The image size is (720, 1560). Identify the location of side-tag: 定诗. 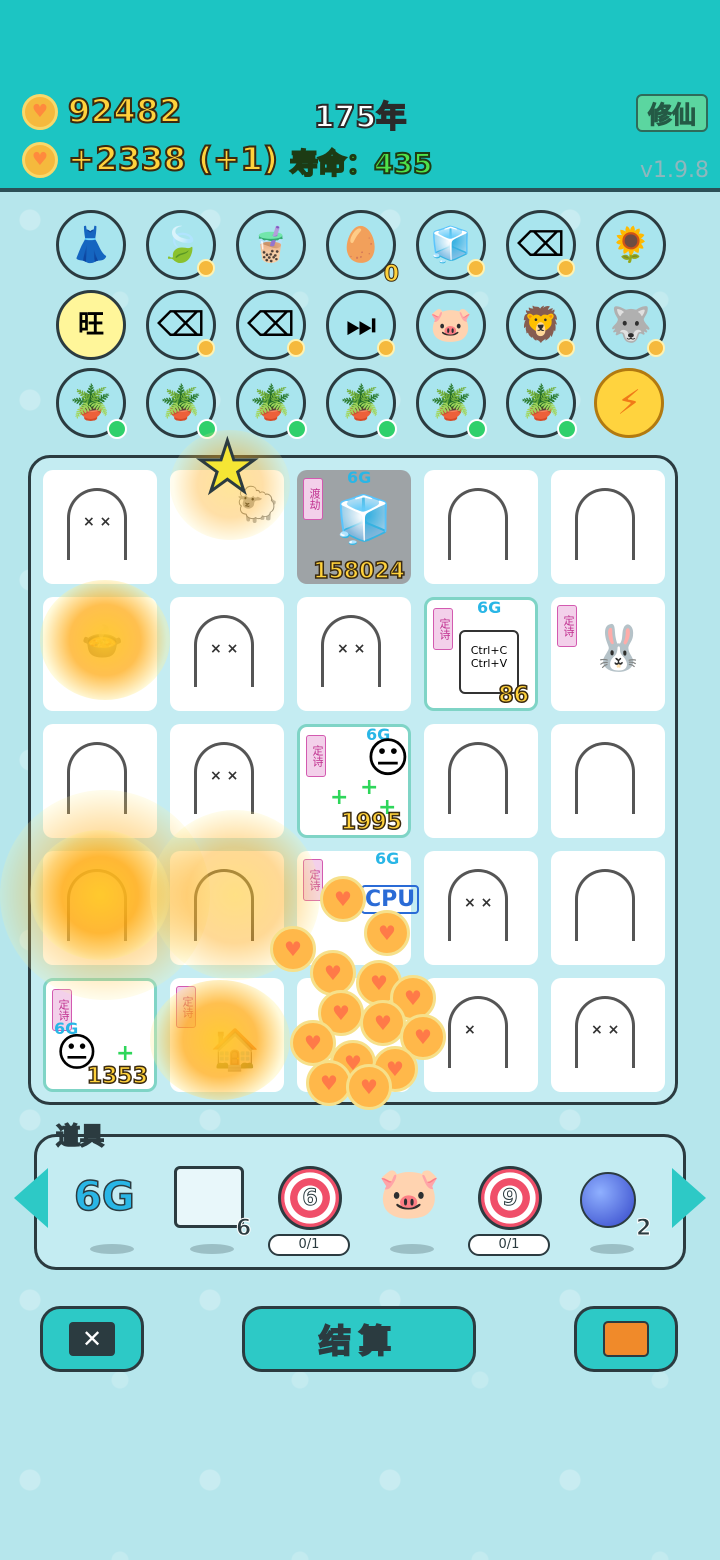
(443, 629).